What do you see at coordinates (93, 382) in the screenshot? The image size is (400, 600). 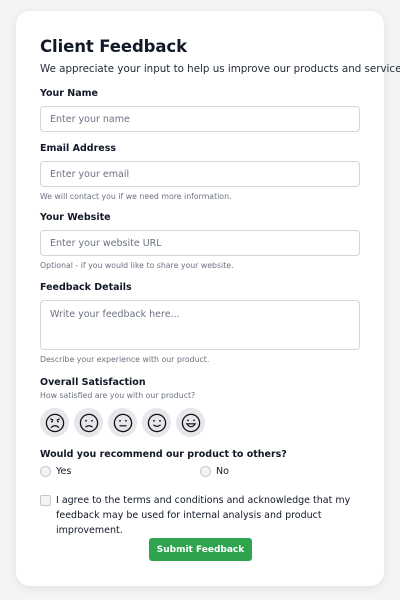 I see `satisfaction-label: Overall Satisfaction` at bounding box center [93, 382].